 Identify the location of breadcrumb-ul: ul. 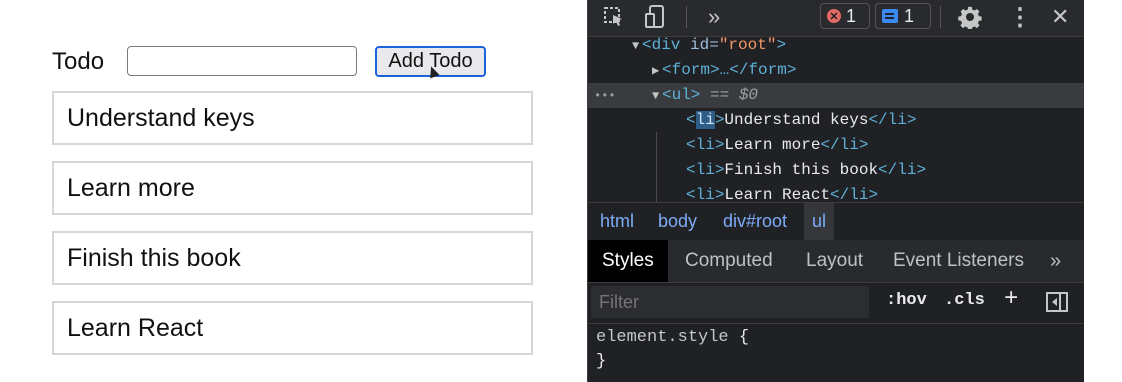
(819, 221).